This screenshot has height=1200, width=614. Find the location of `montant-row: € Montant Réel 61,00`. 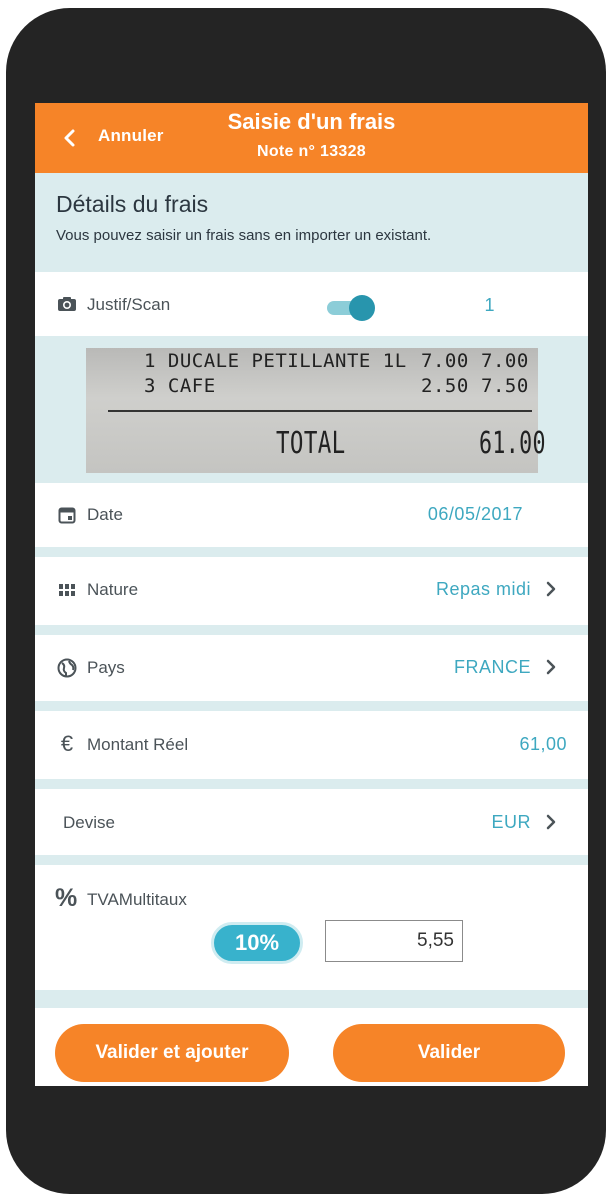

montant-row: € Montant Réel 61,00 is located at coordinates (311, 745).